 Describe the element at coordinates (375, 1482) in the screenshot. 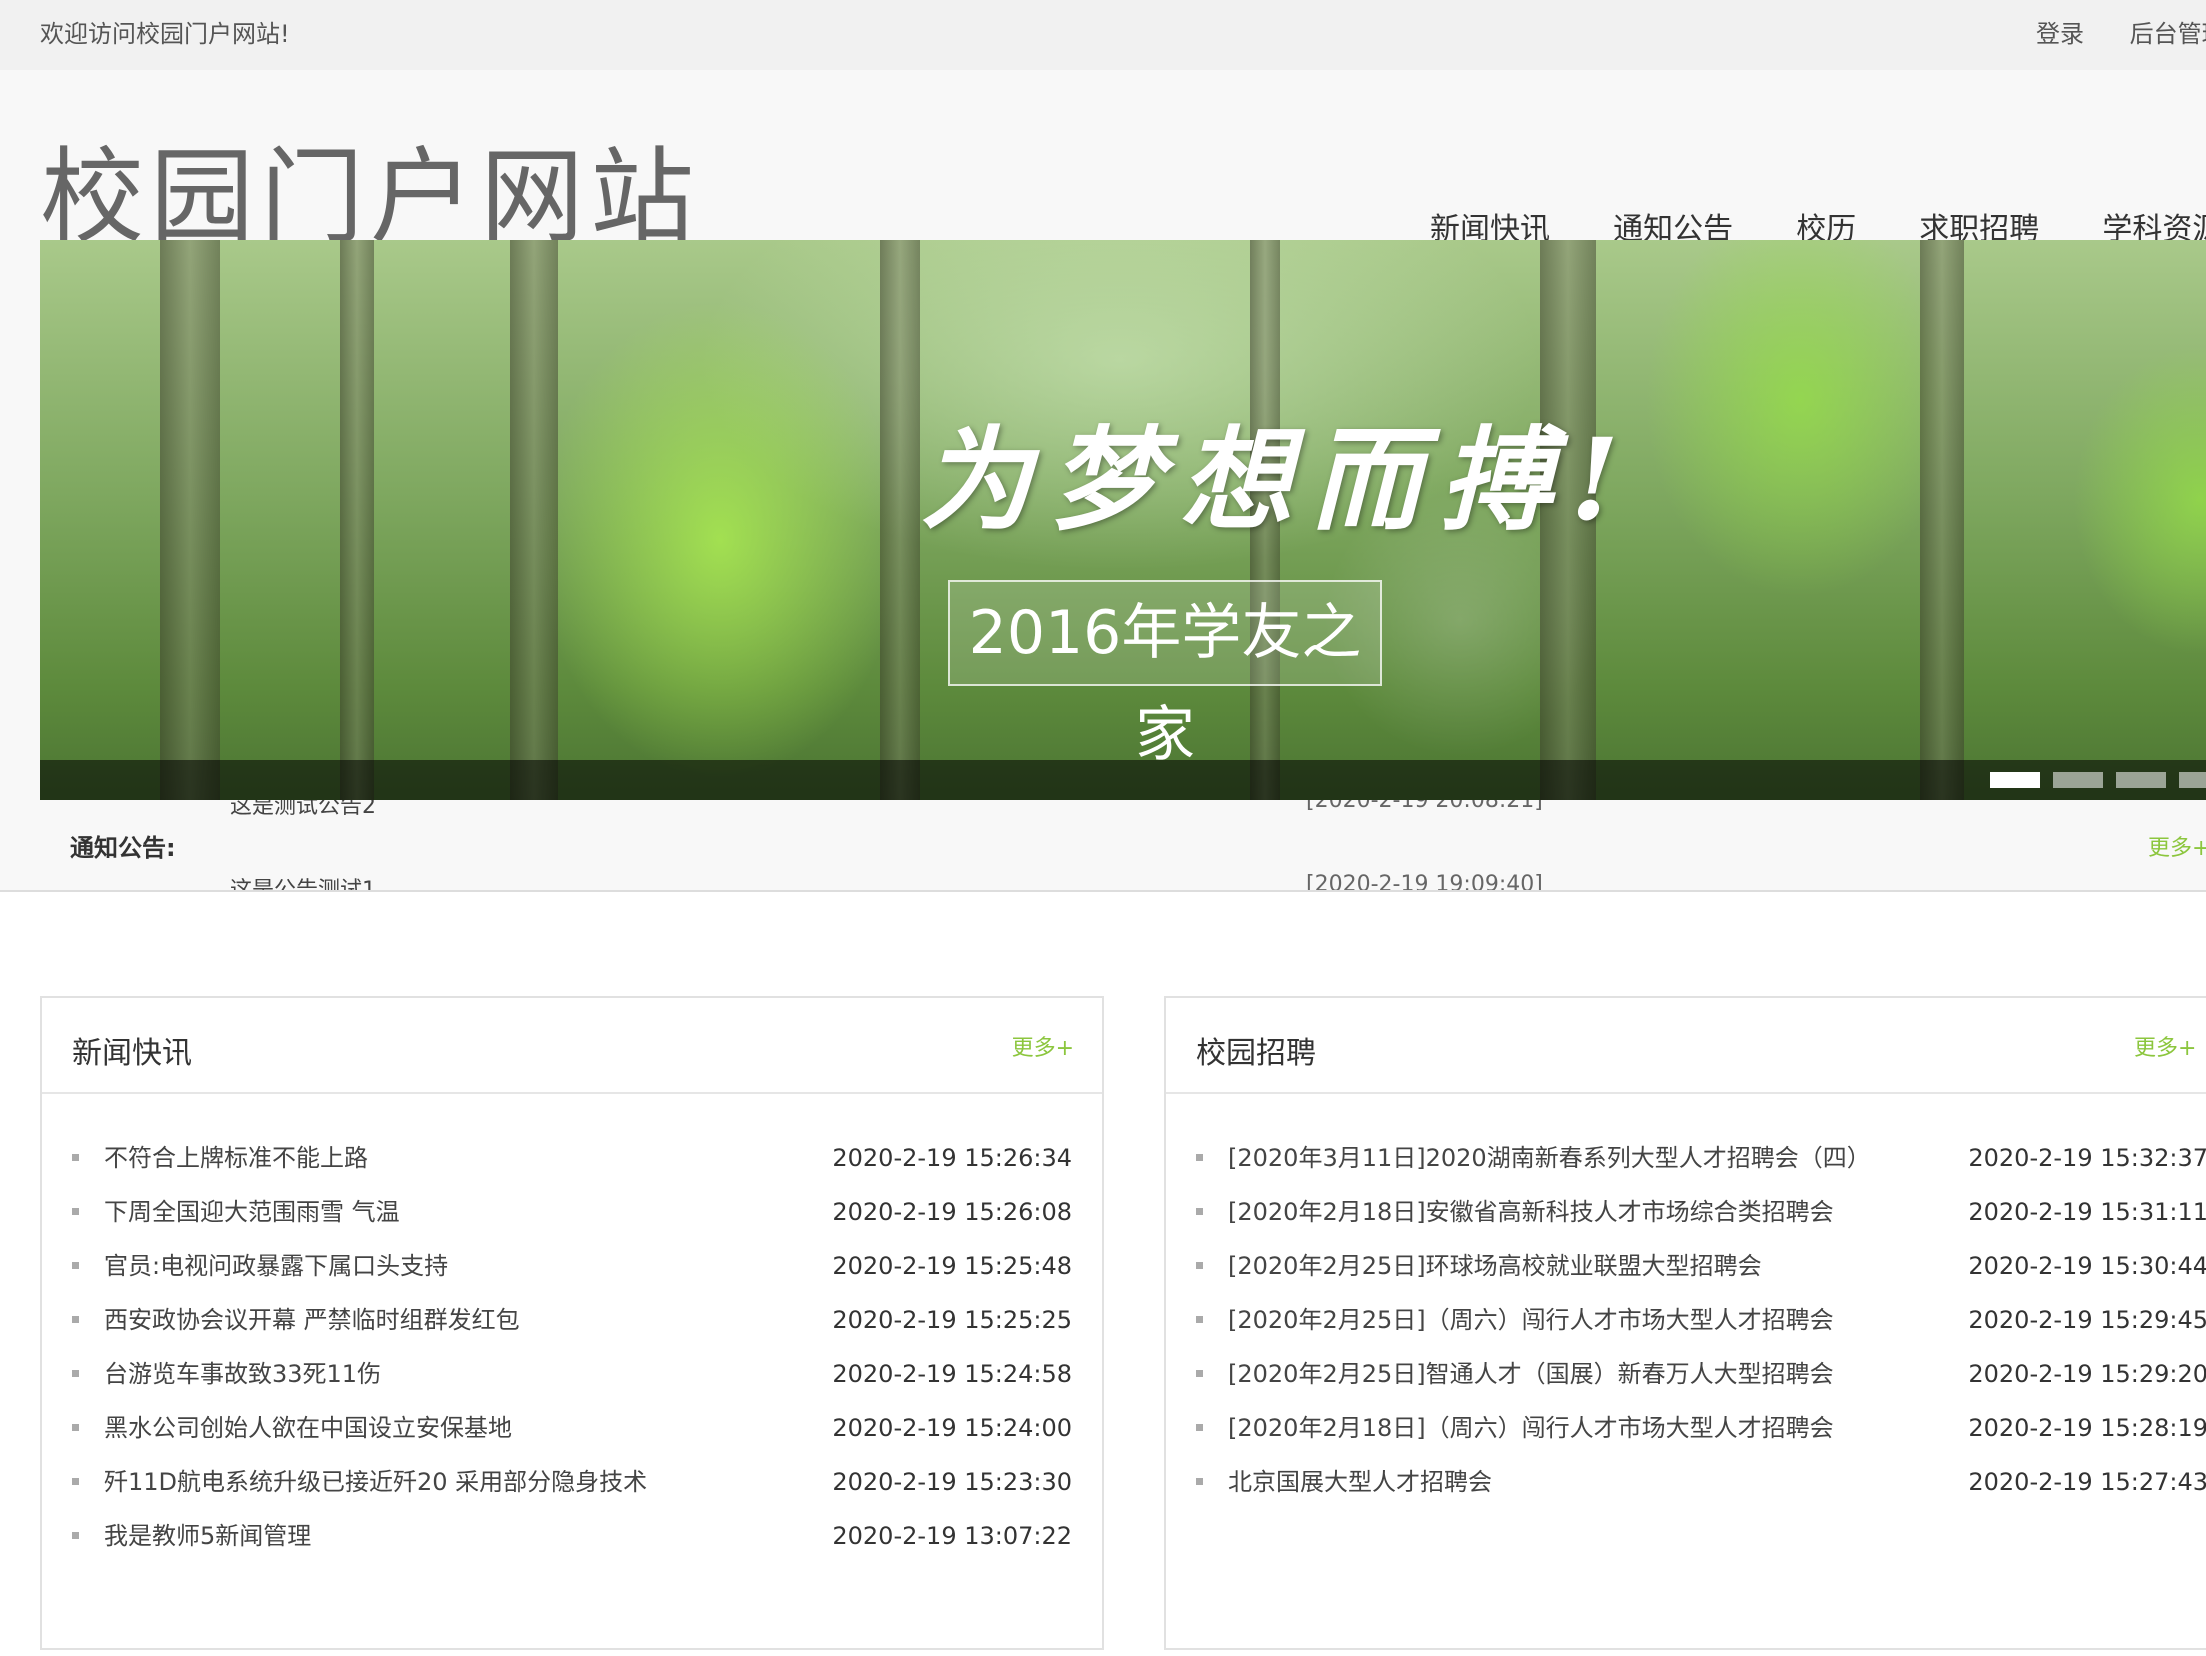

I see `news-item-title: 歼11D航电系统升级已接近歼20 采用部分隐身技术` at that location.